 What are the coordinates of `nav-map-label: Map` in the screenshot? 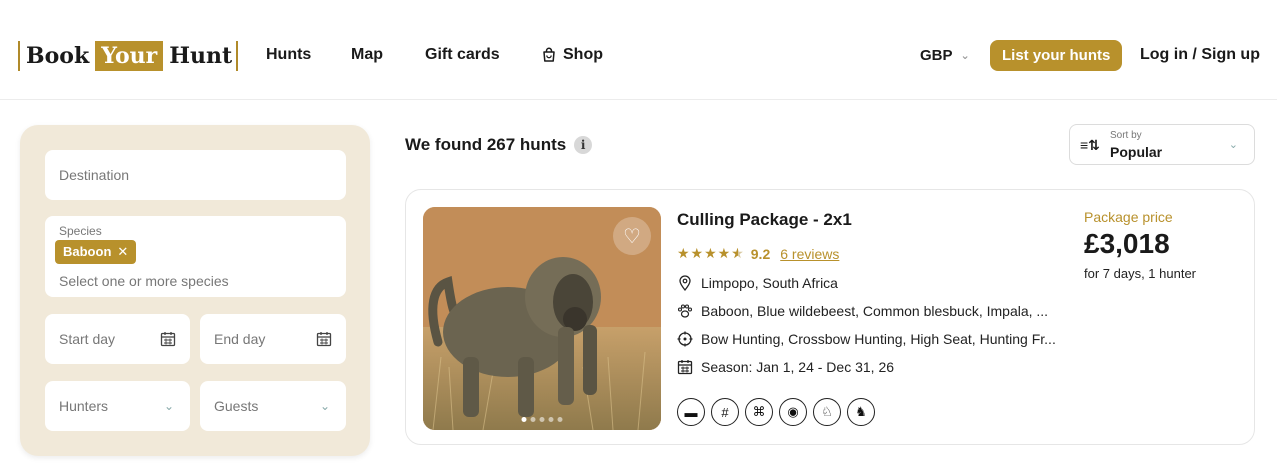 It's located at (367, 54).